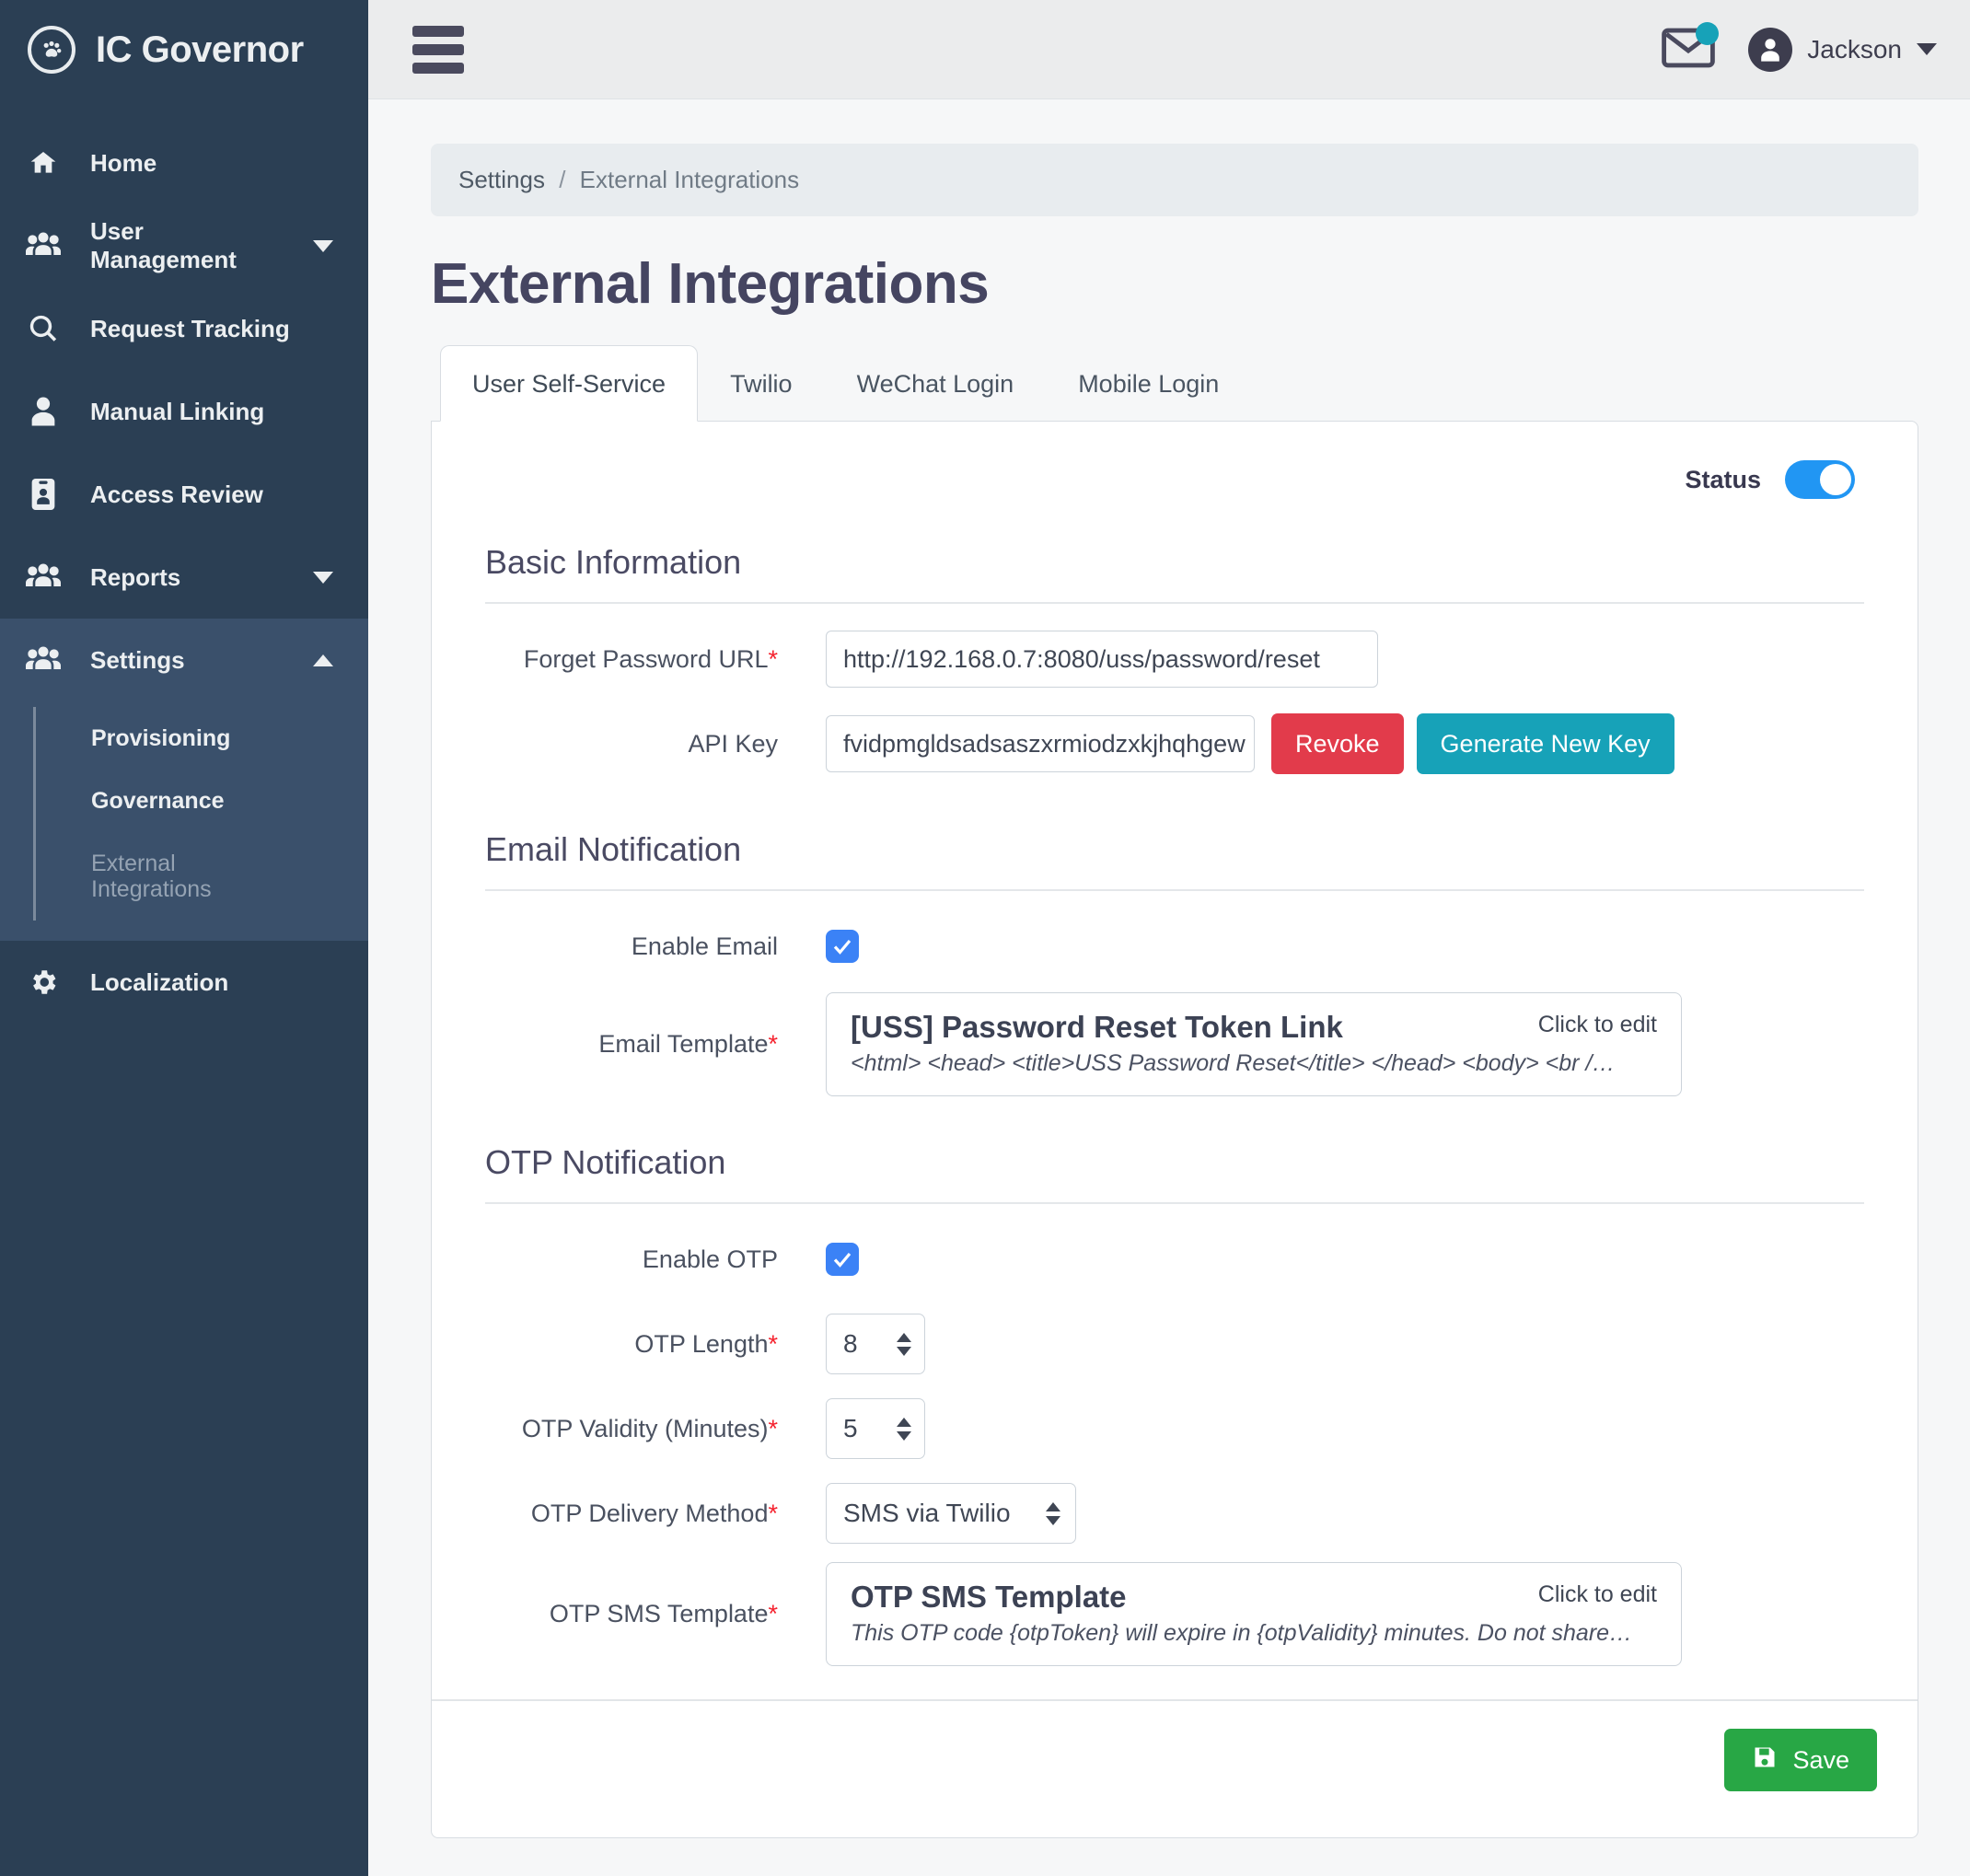  What do you see at coordinates (202, 801) in the screenshot?
I see `sidebar-subitem-governance: Governance` at bounding box center [202, 801].